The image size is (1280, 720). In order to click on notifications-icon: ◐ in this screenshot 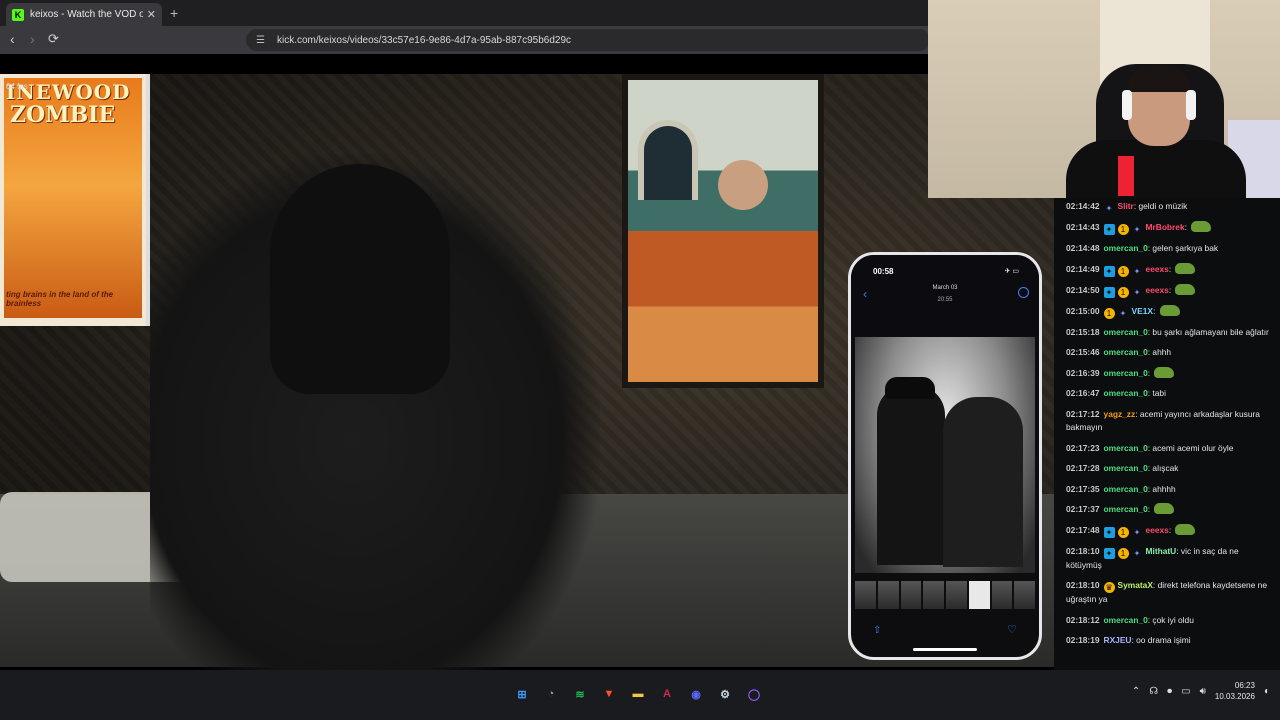, I will do `click(1267, 691)`.